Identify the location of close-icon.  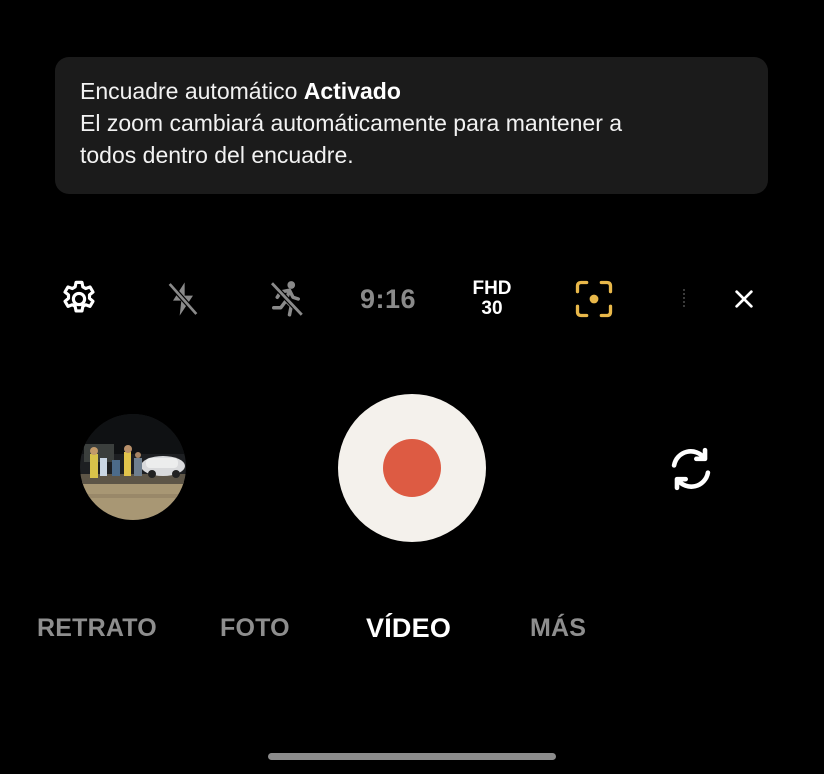
(744, 299).